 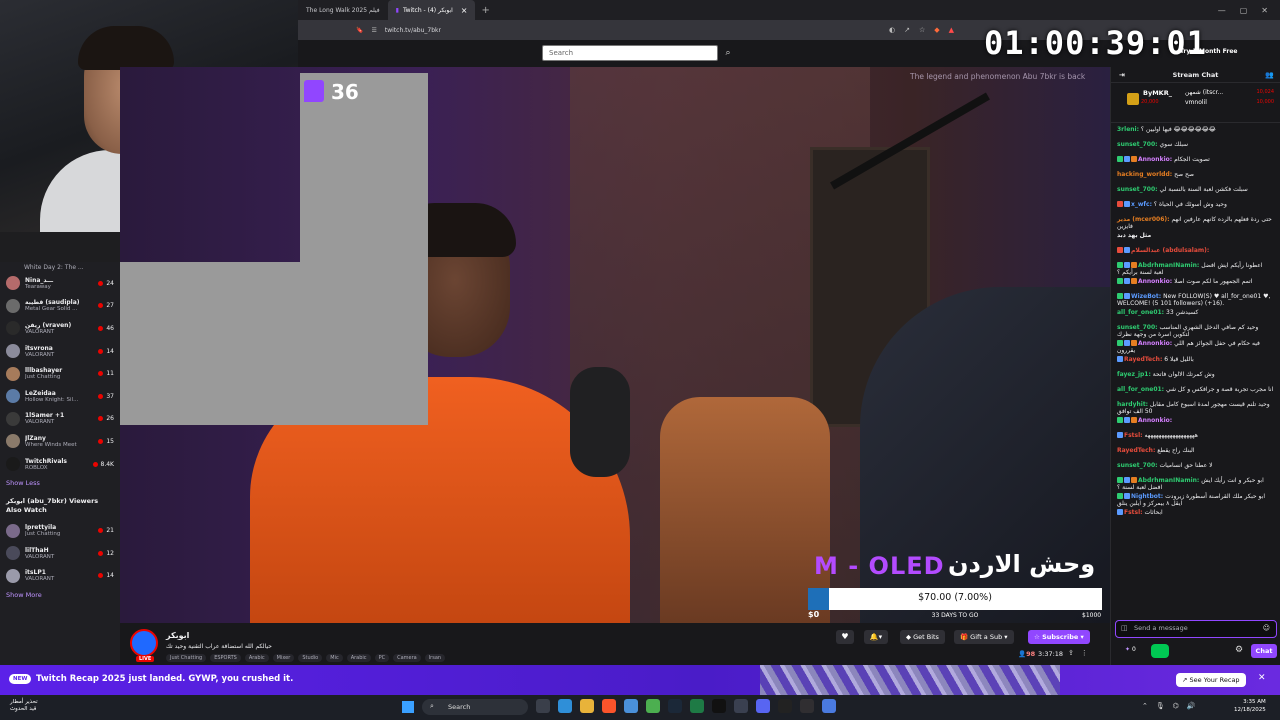 What do you see at coordinates (785, 706) in the screenshot?
I see `capcut-icon` at bounding box center [785, 706].